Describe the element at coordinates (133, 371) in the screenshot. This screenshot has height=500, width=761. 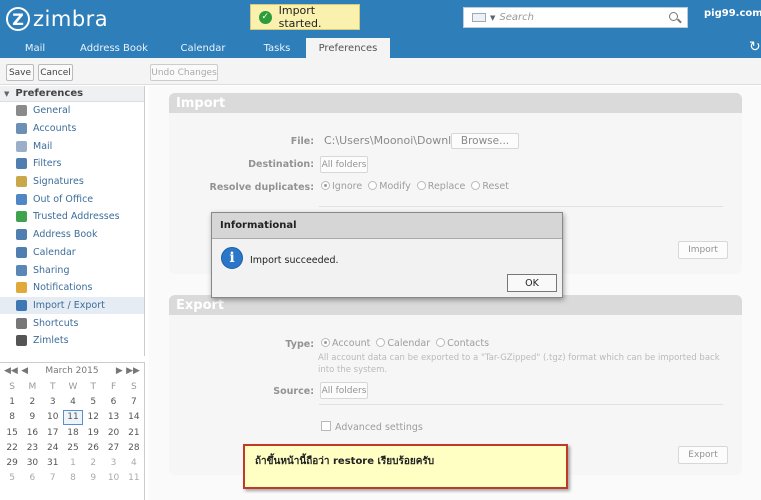
I see `next-year-icon: ▶▶` at that location.